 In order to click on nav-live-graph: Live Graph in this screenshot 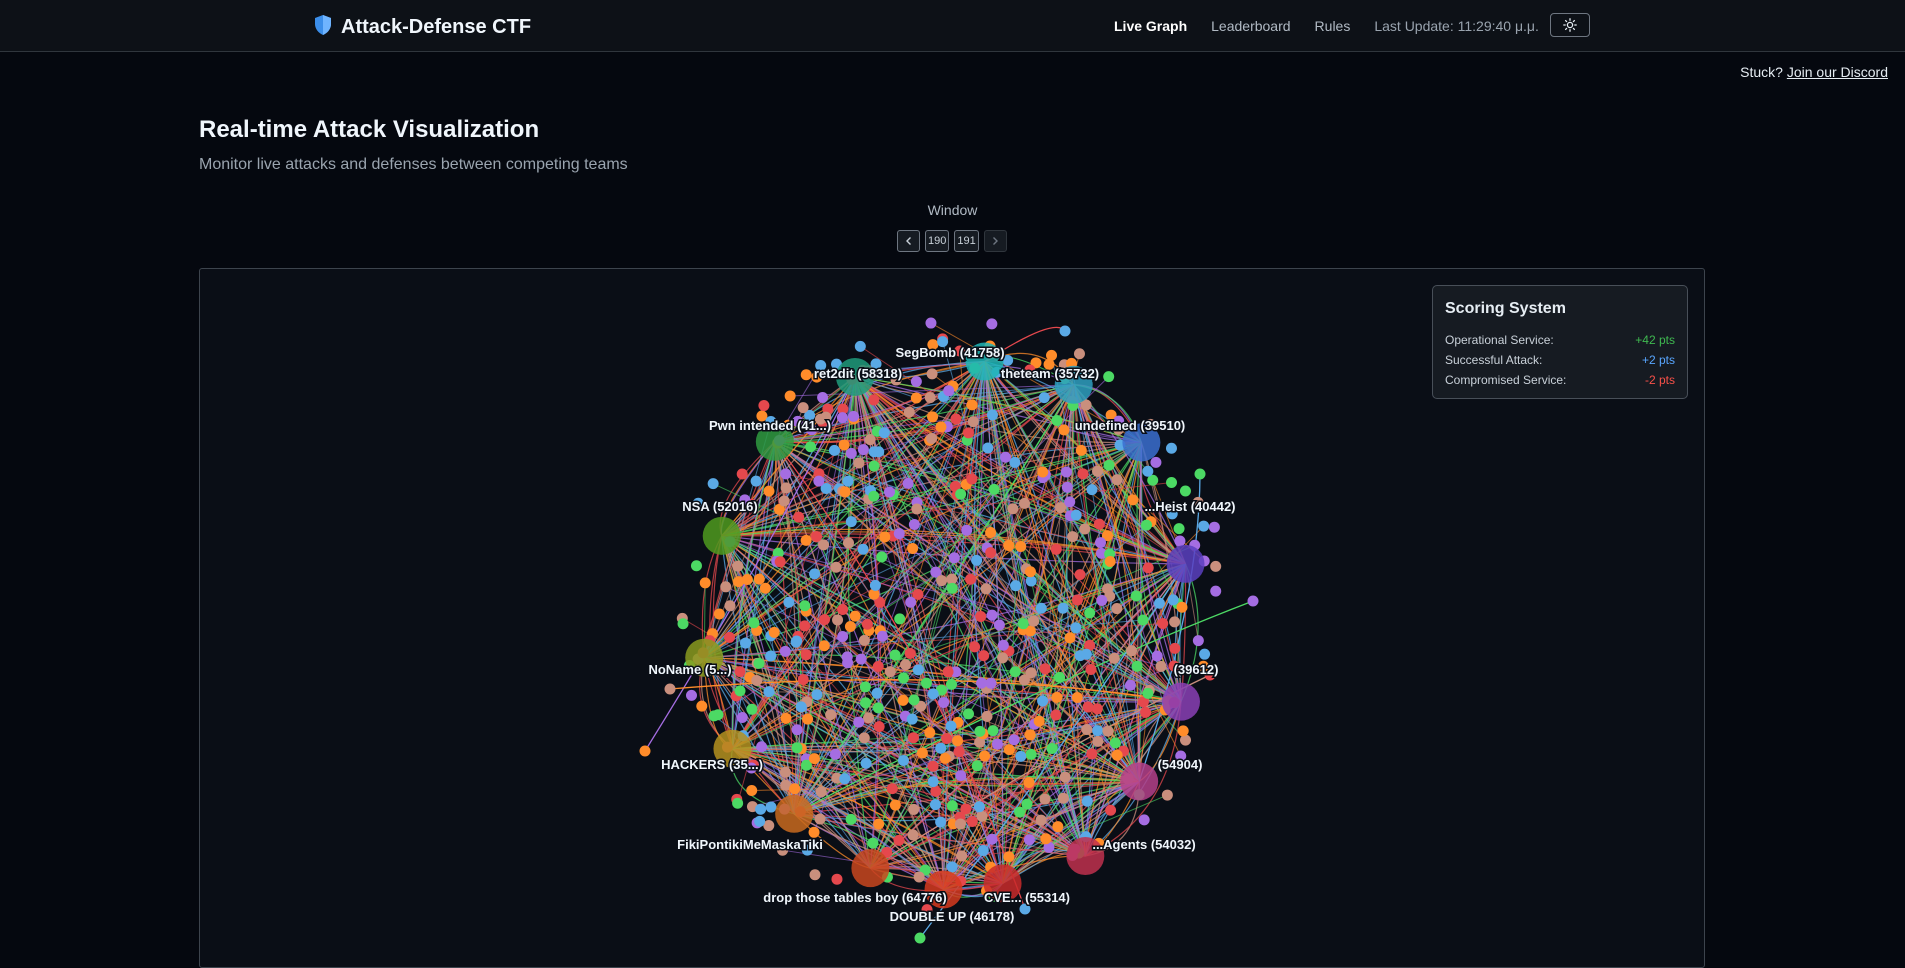, I will do `click(1150, 26)`.